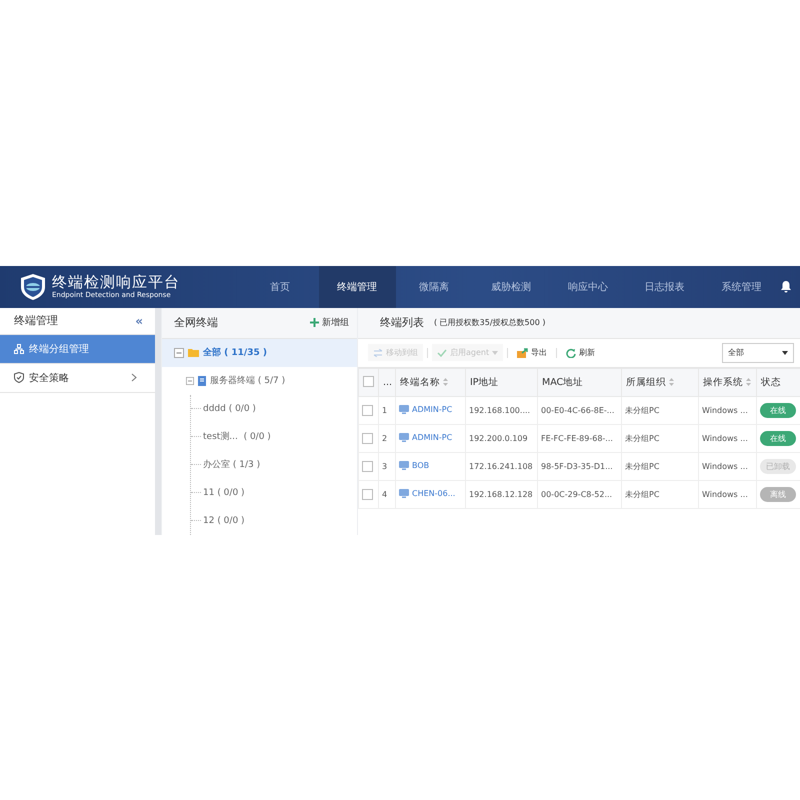  I want to click on collapse-button: «, so click(139, 321).